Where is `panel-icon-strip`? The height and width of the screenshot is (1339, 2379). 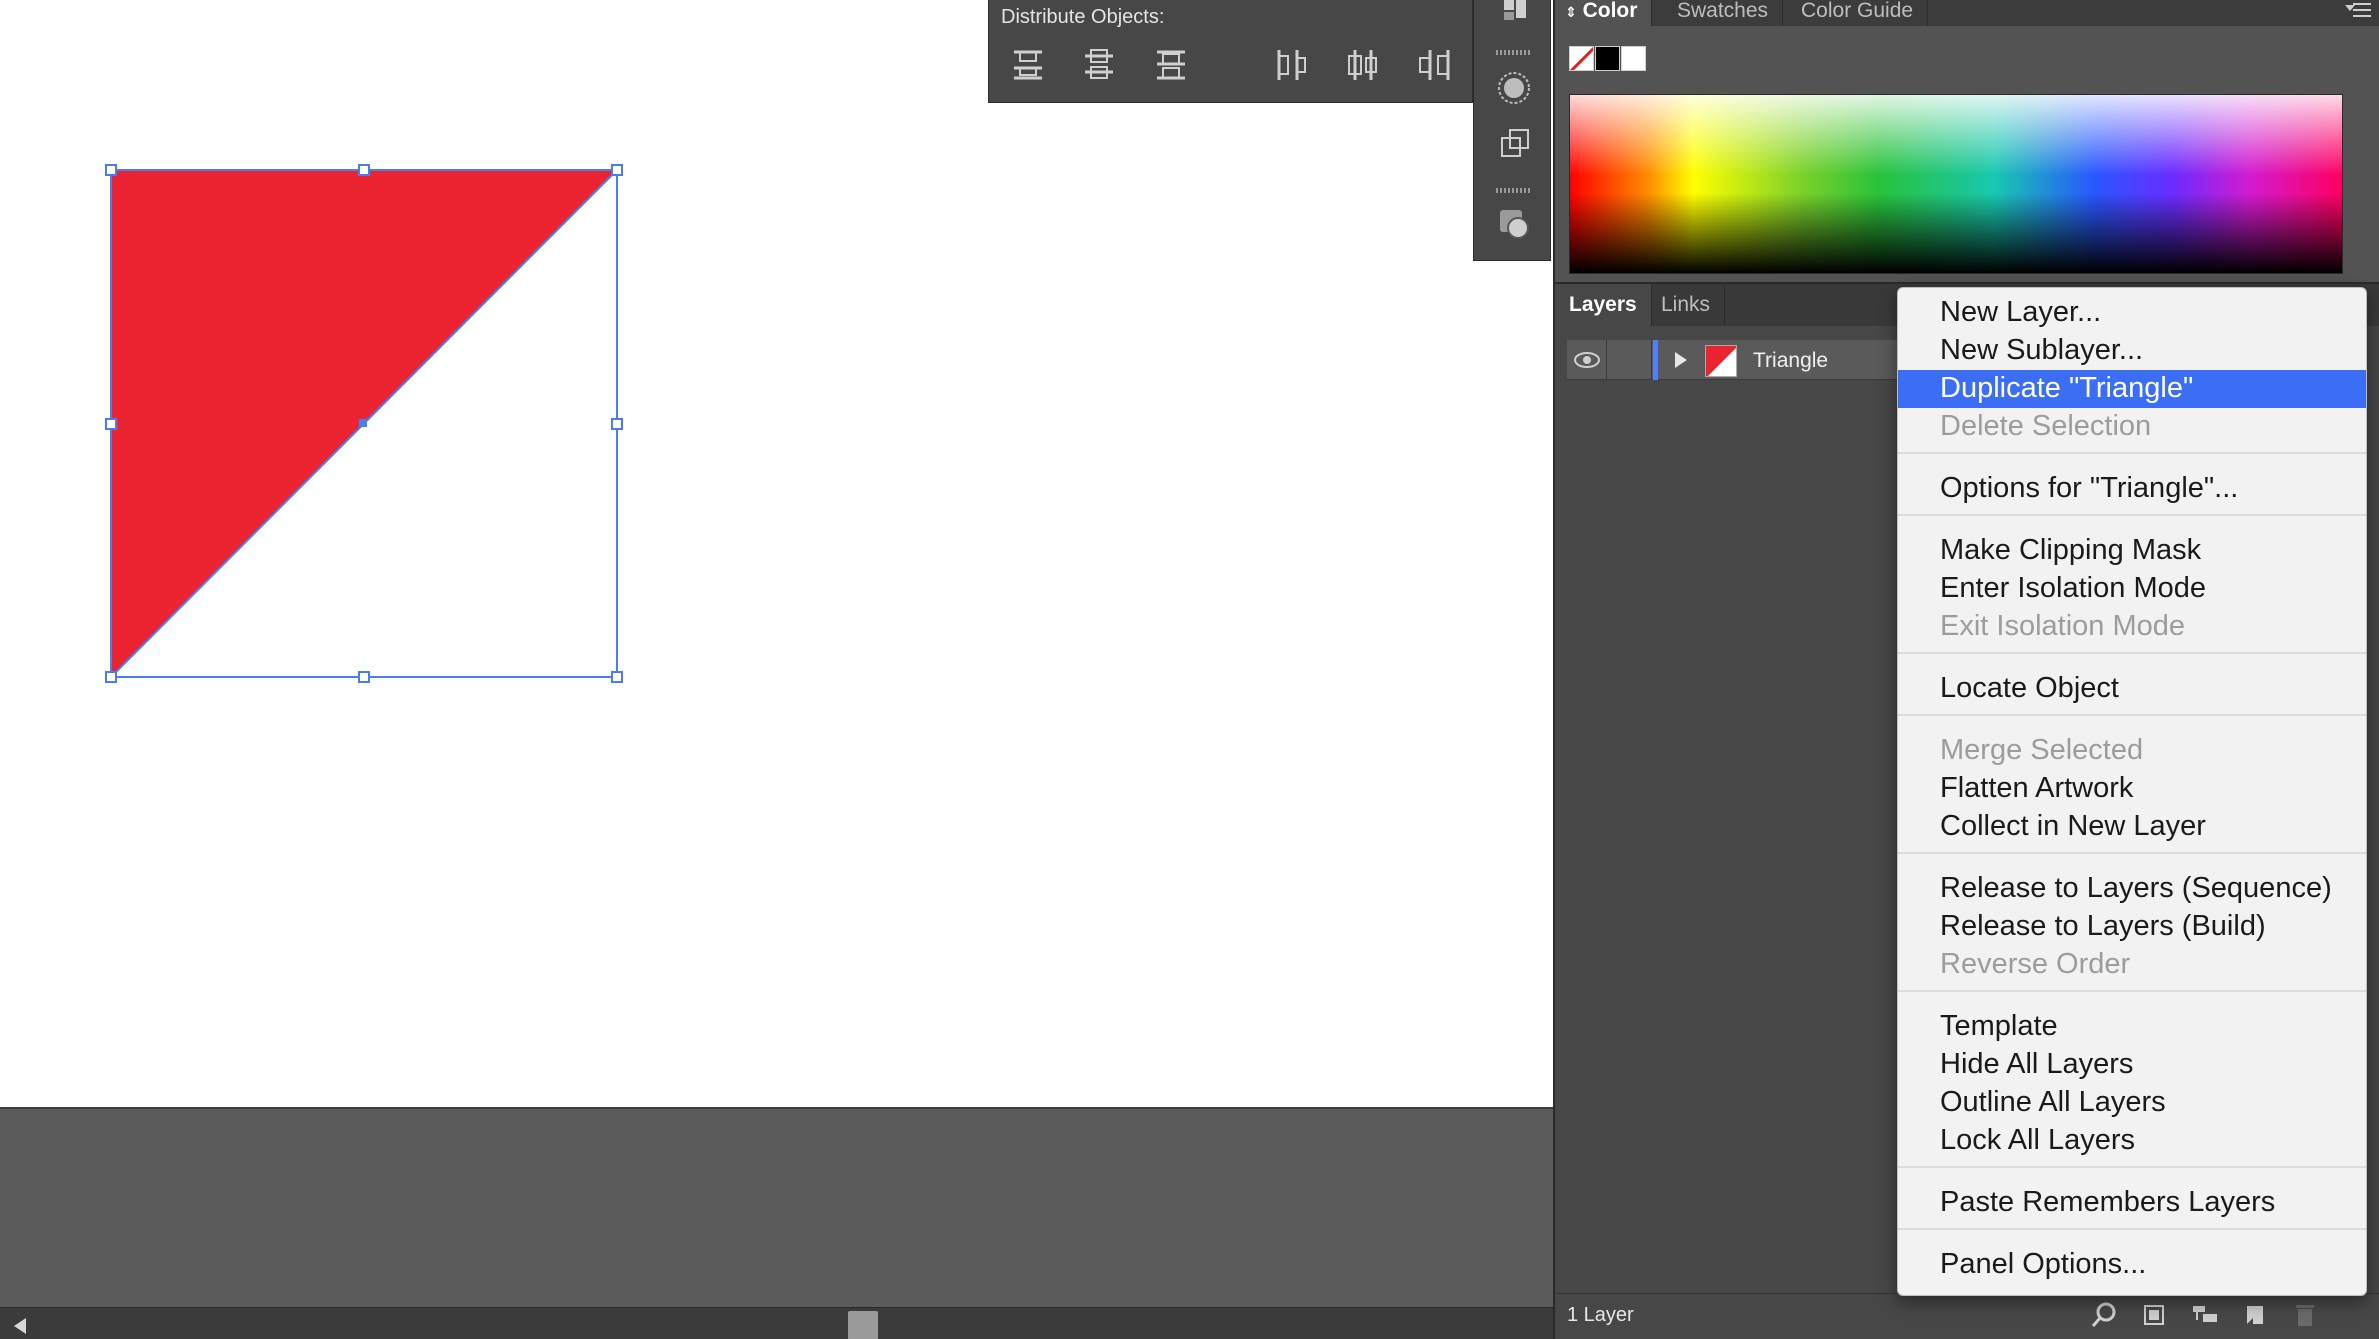
panel-icon-strip is located at coordinates (1512, 130).